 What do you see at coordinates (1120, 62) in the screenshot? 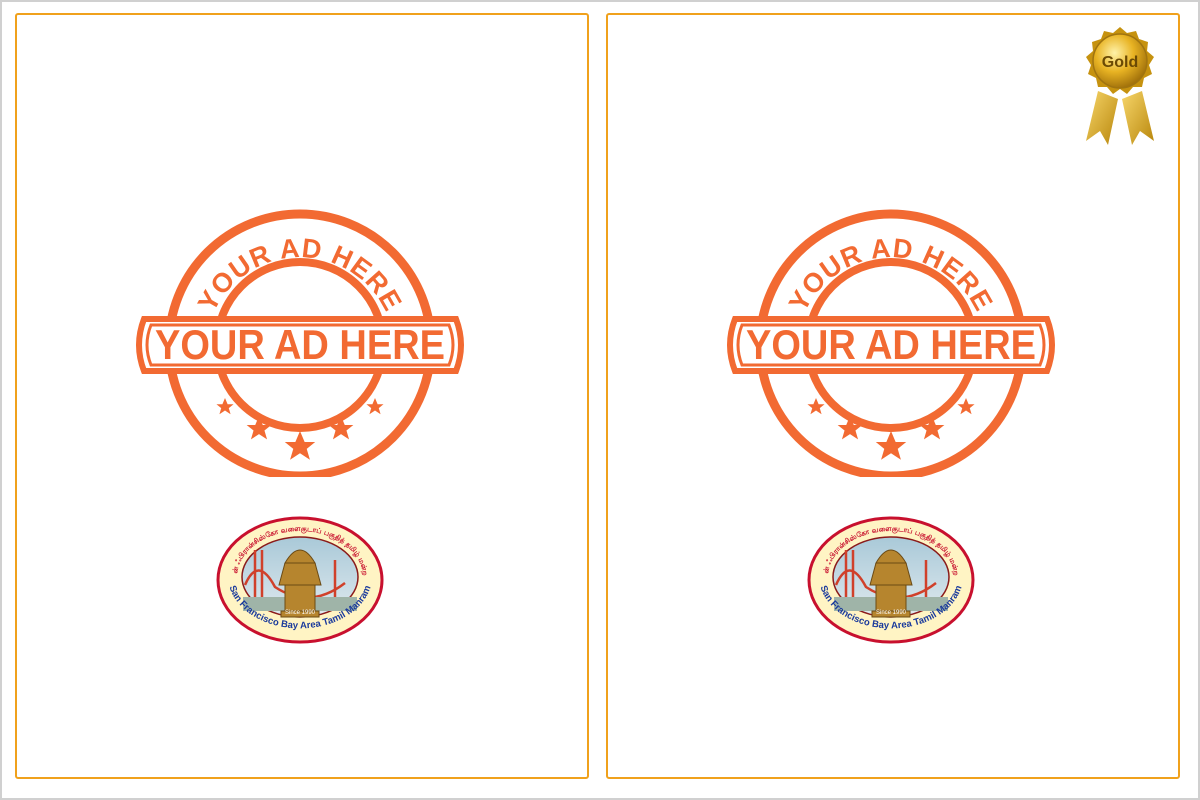
I see `badge-label: Gold` at bounding box center [1120, 62].